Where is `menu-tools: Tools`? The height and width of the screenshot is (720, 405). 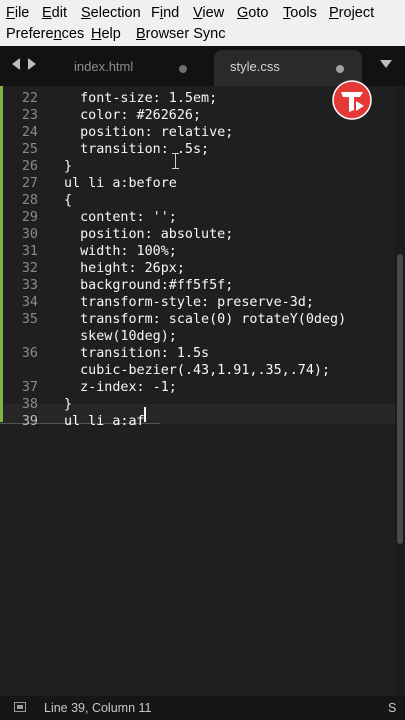 menu-tools: Tools is located at coordinates (300, 13).